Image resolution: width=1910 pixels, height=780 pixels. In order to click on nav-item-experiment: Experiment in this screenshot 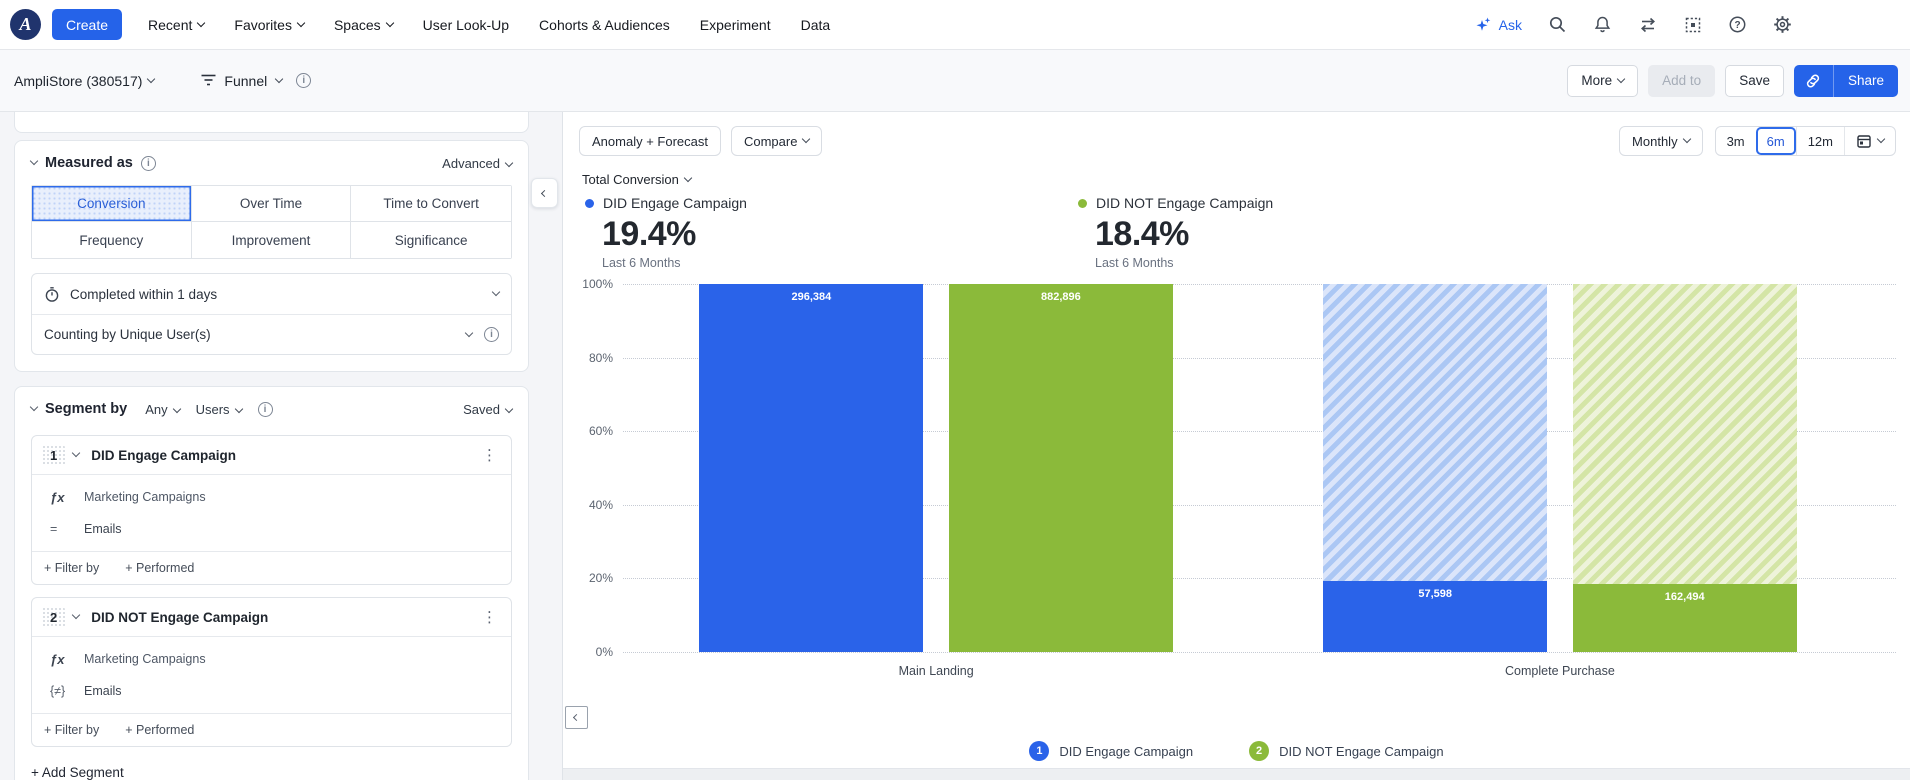, I will do `click(735, 25)`.